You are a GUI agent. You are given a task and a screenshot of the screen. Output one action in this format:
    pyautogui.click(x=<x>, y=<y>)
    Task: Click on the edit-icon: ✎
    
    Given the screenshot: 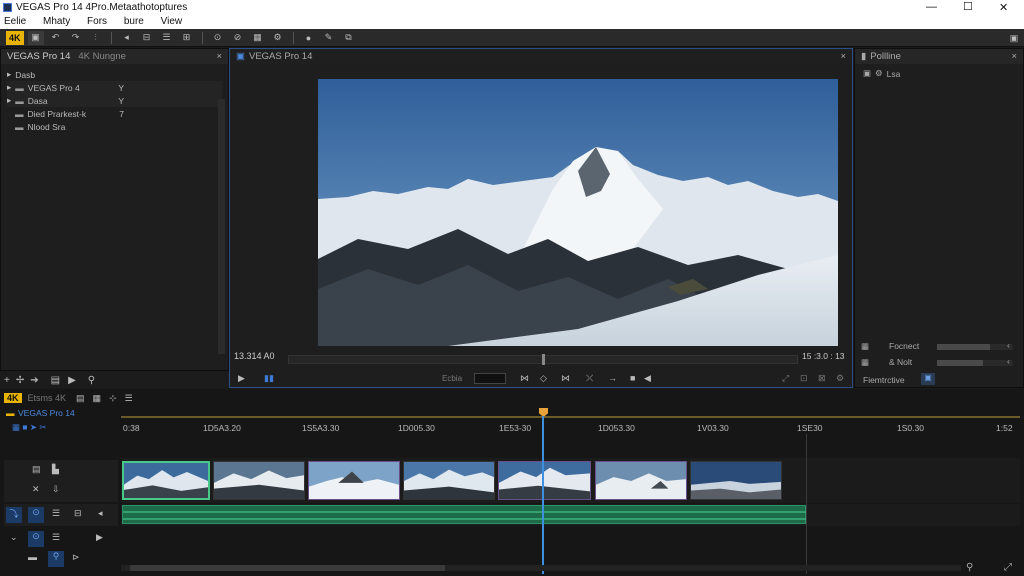 What is the action you would take?
    pyautogui.click(x=329, y=38)
    